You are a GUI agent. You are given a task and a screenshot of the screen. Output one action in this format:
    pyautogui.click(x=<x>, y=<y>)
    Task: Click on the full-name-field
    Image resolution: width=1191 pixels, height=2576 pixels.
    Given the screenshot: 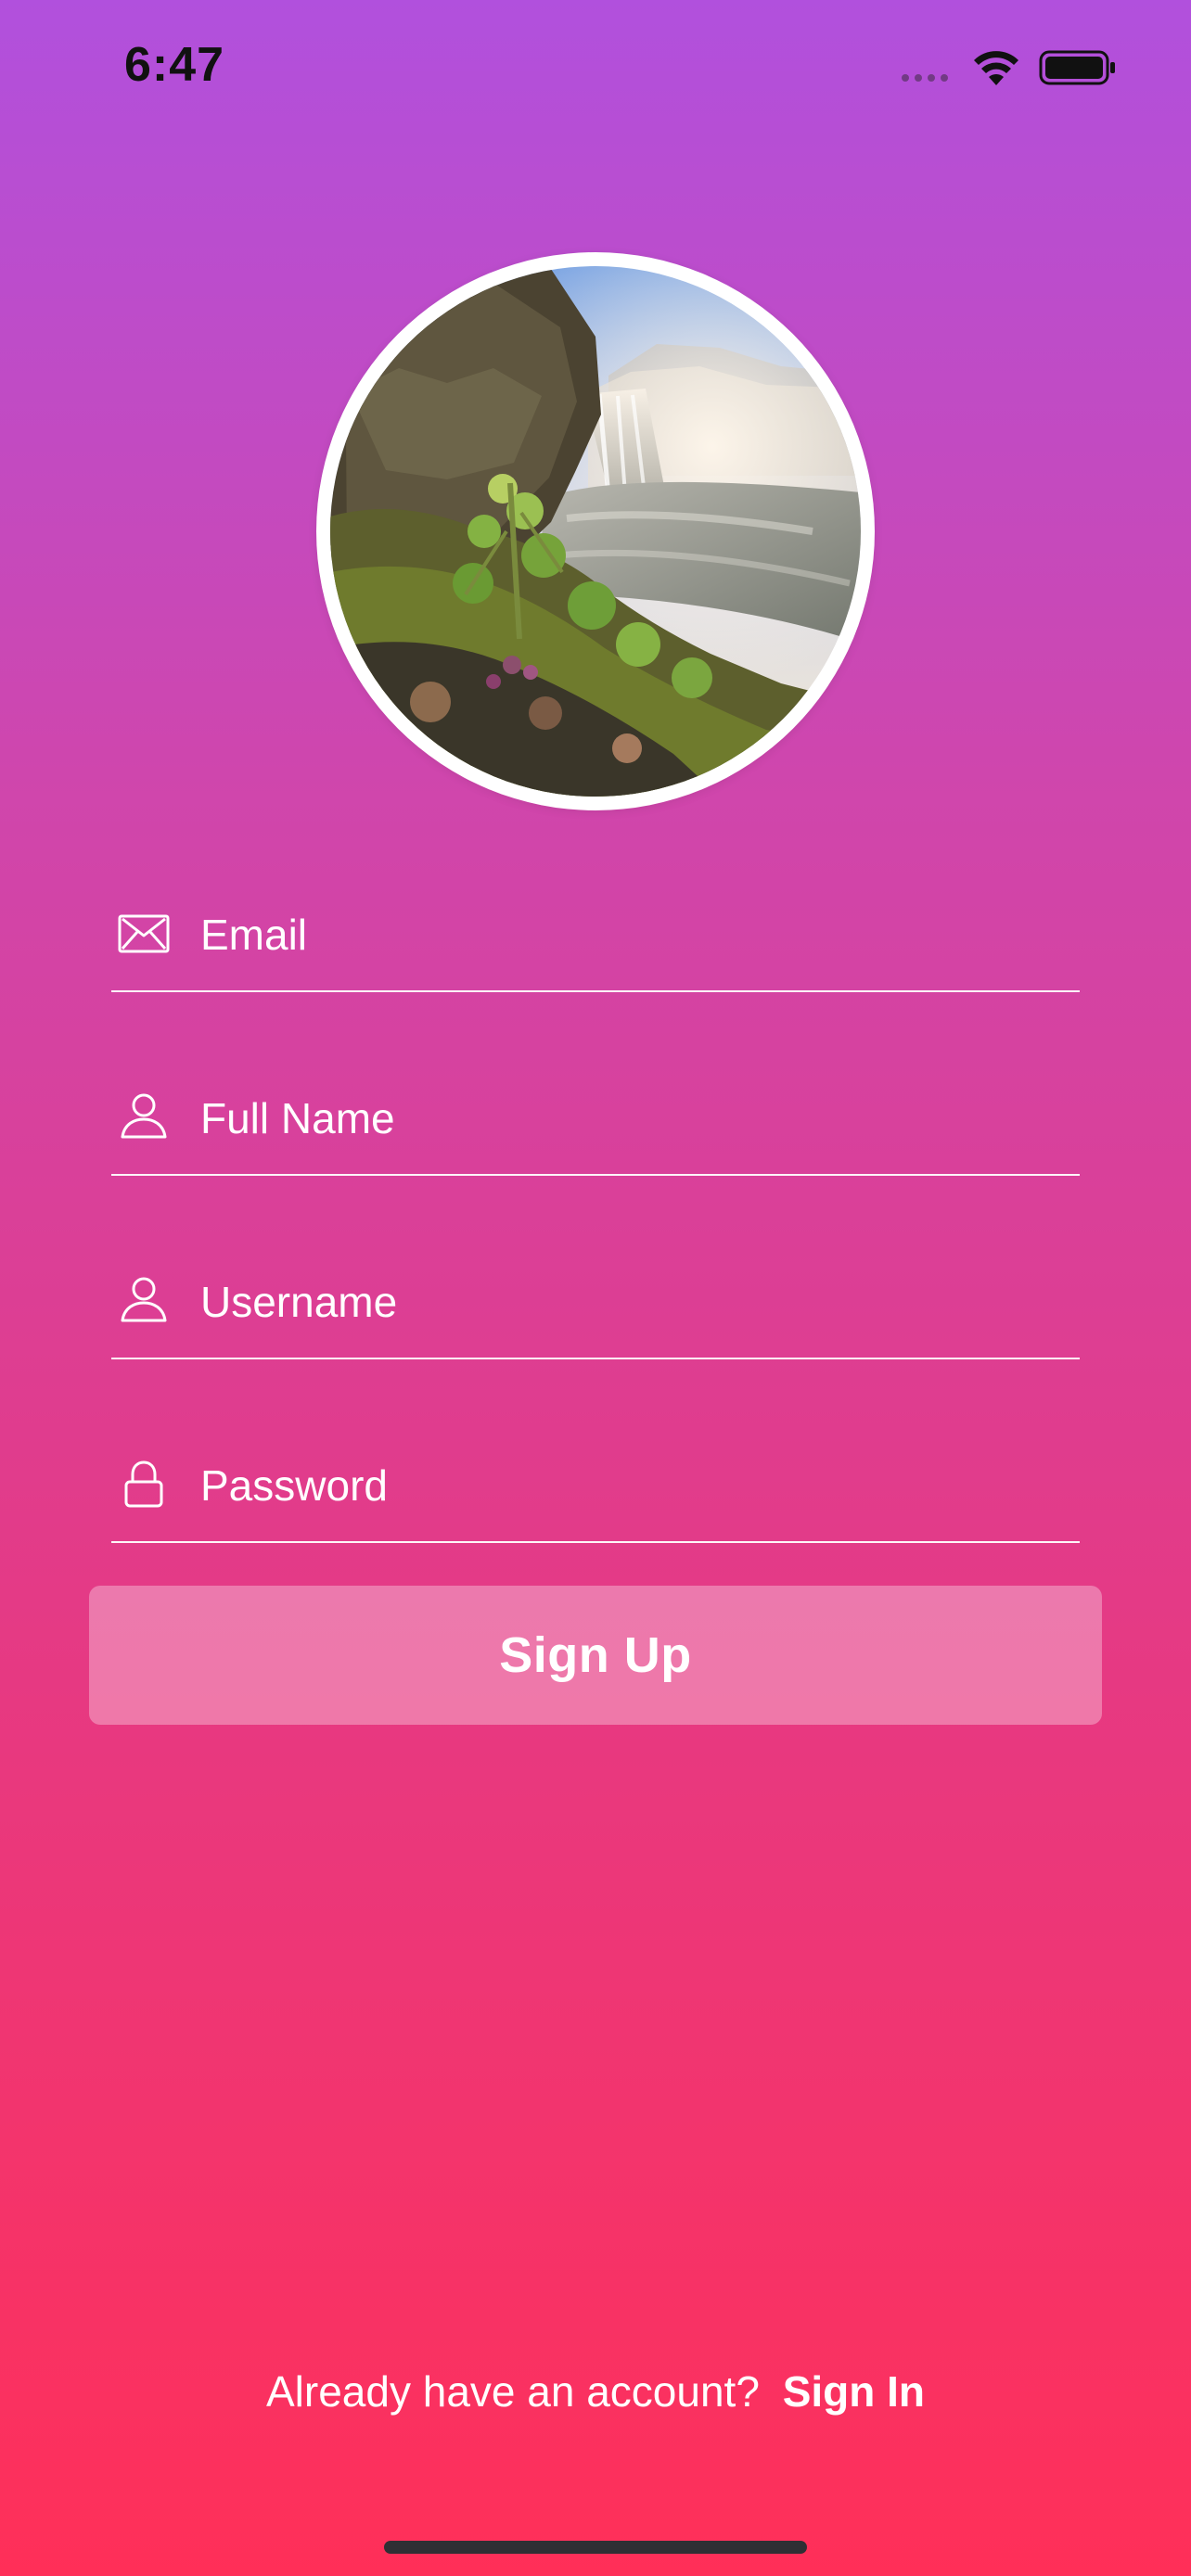 What is the action you would take?
    pyautogui.click(x=595, y=1119)
    